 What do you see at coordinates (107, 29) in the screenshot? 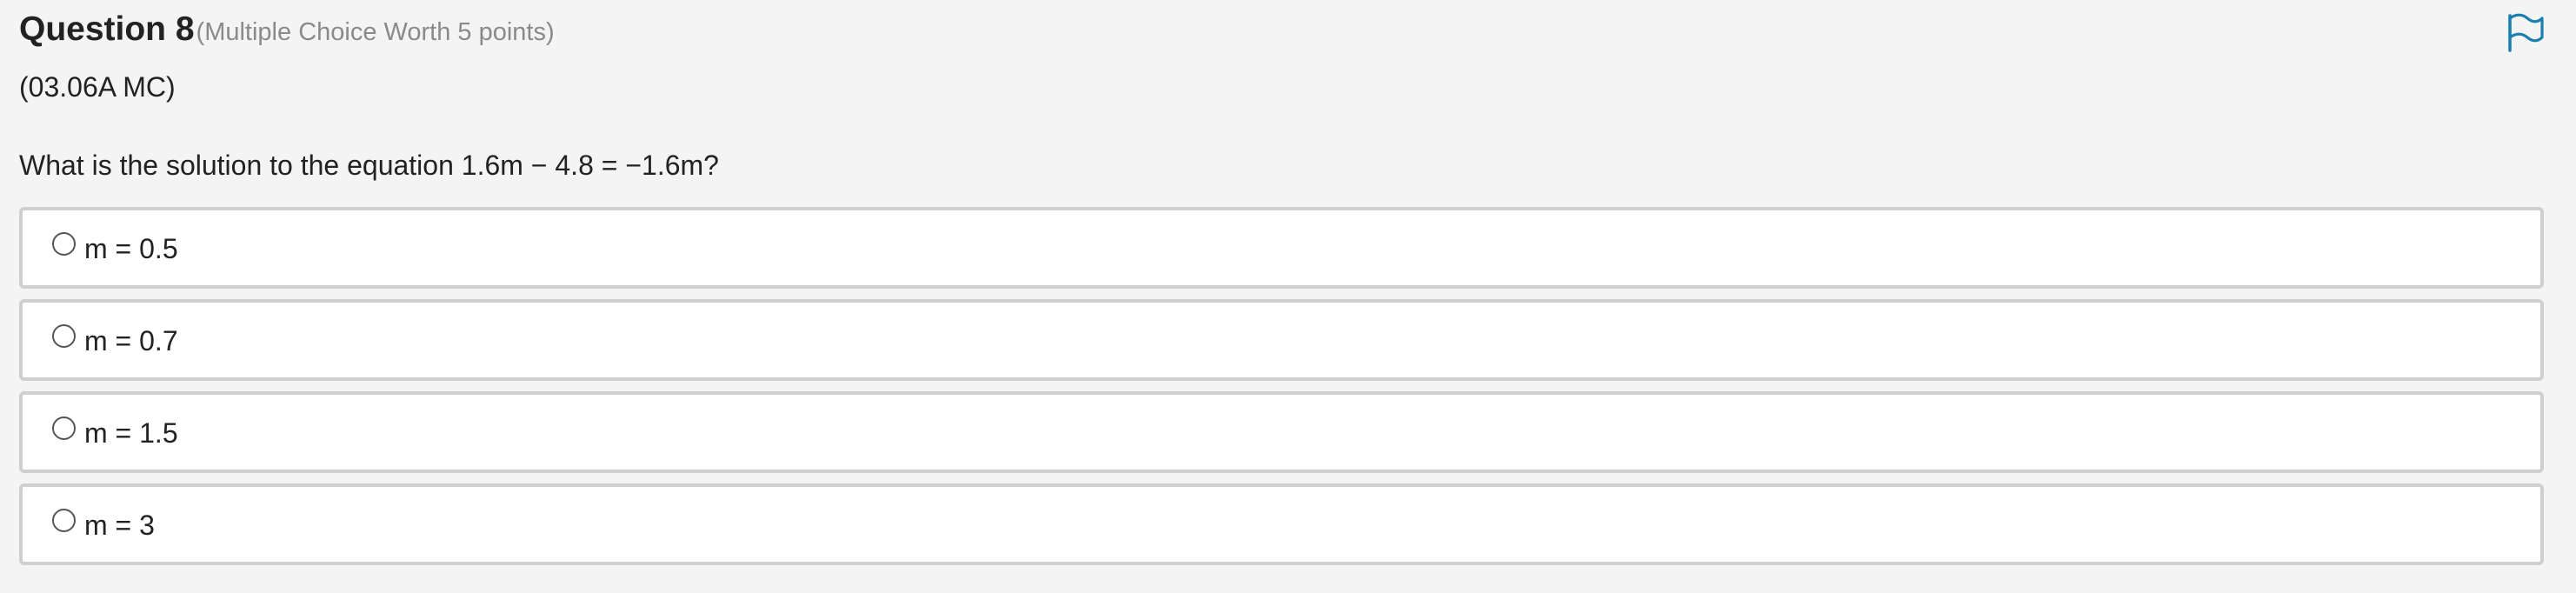
I see `question-title: Question 8` at bounding box center [107, 29].